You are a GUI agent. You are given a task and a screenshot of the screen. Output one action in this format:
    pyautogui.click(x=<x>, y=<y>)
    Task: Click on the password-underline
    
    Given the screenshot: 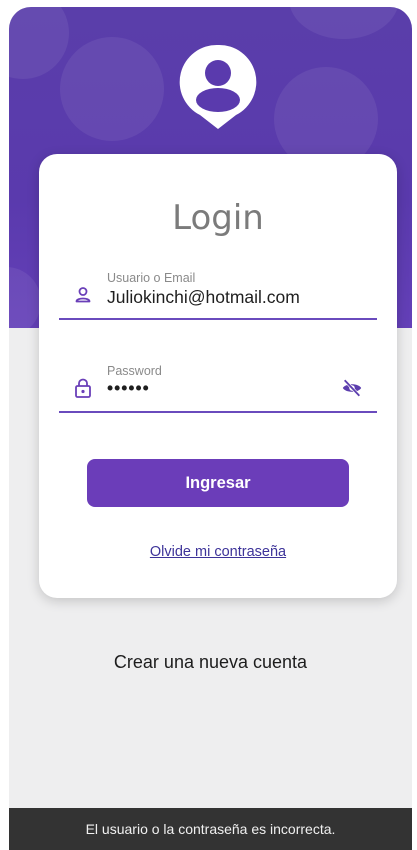 What is the action you would take?
    pyautogui.click(x=218, y=412)
    